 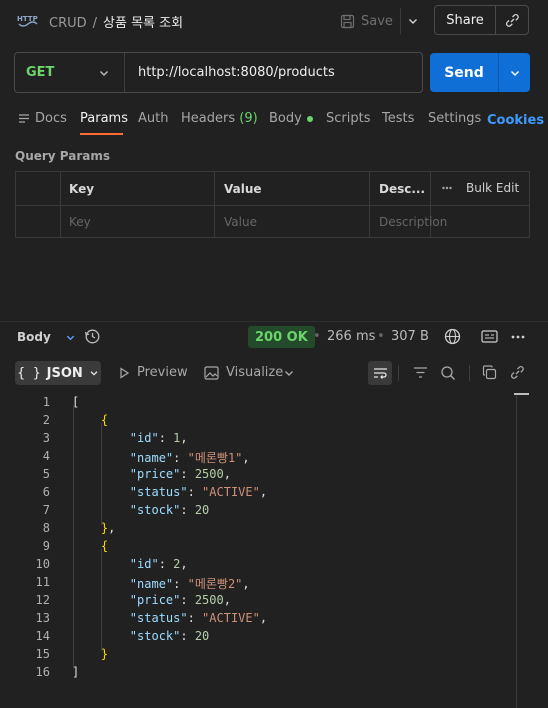 What do you see at coordinates (517, 372) in the screenshot?
I see `link-icon` at bounding box center [517, 372].